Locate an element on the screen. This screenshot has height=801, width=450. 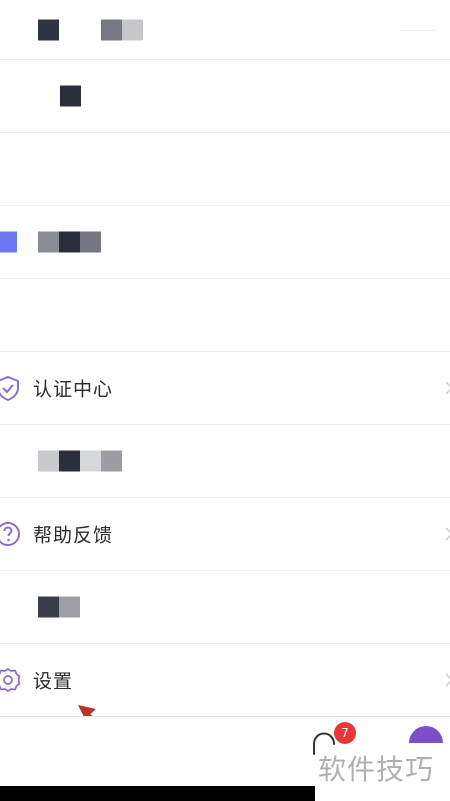
menu-item-certification-center: 认证中心 is located at coordinates (225, 388).